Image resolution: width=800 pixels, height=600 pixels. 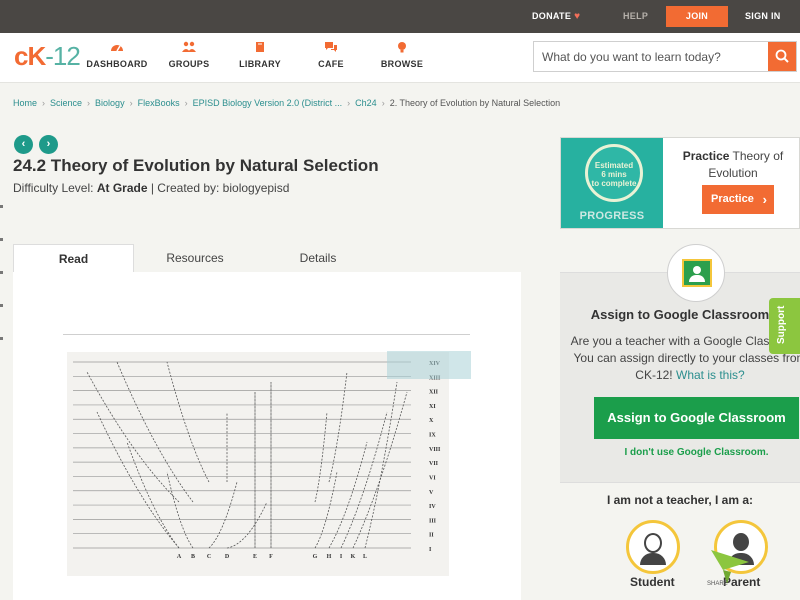 I want to click on classroom-board, so click(x=697, y=273).